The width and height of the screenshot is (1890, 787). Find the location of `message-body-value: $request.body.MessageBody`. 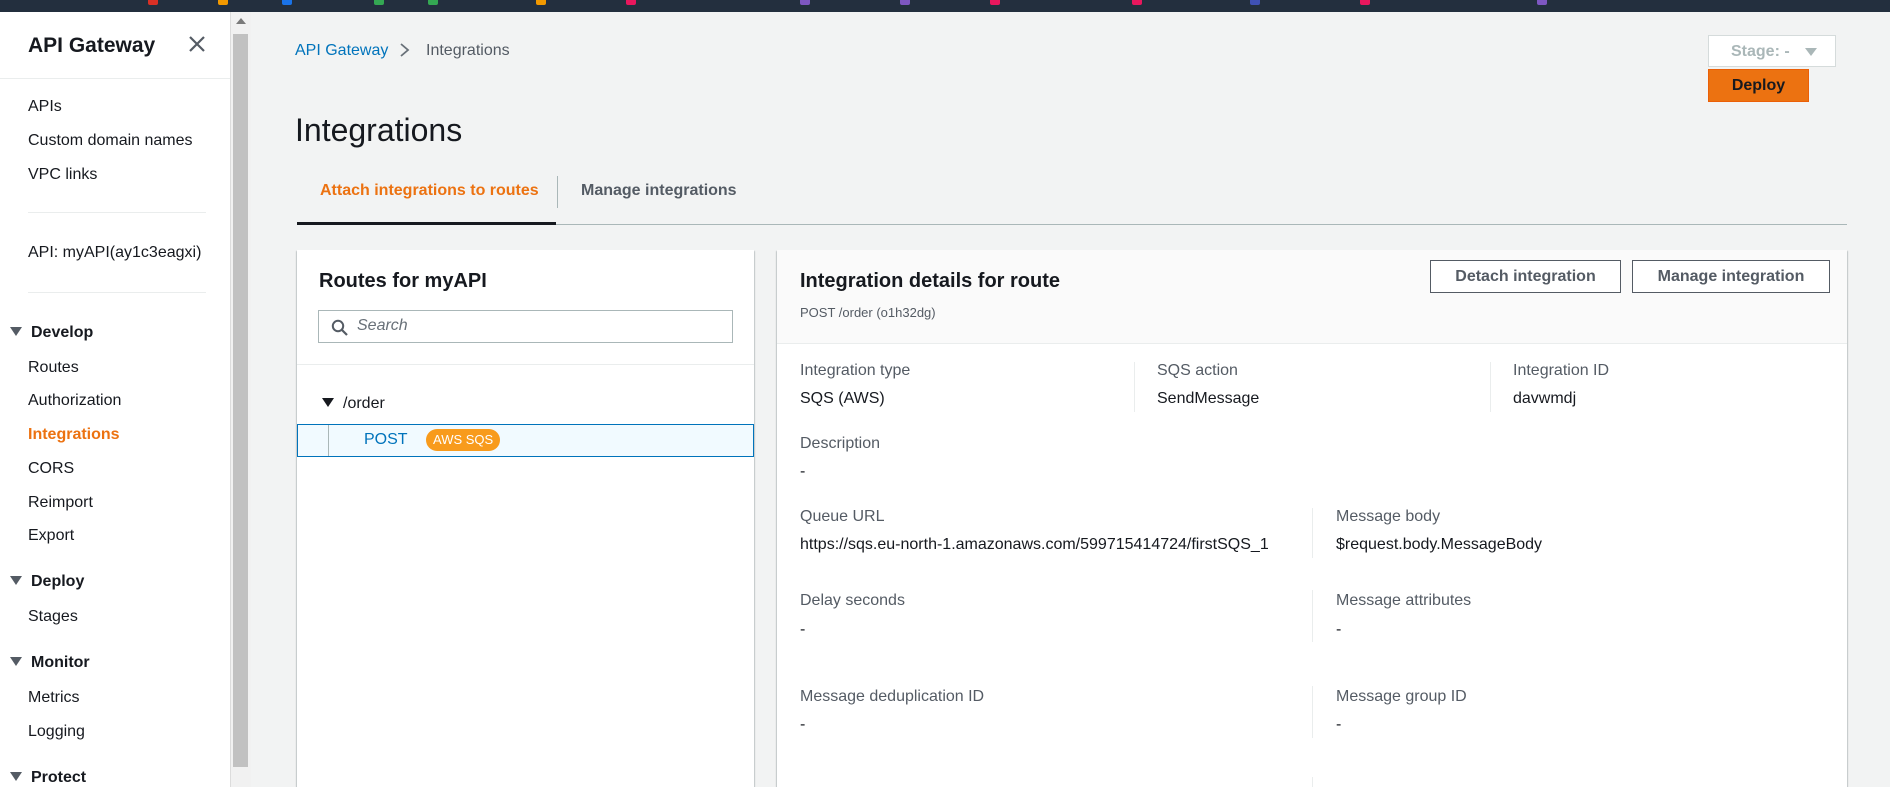

message-body-value: $request.body.MessageBody is located at coordinates (1439, 544).